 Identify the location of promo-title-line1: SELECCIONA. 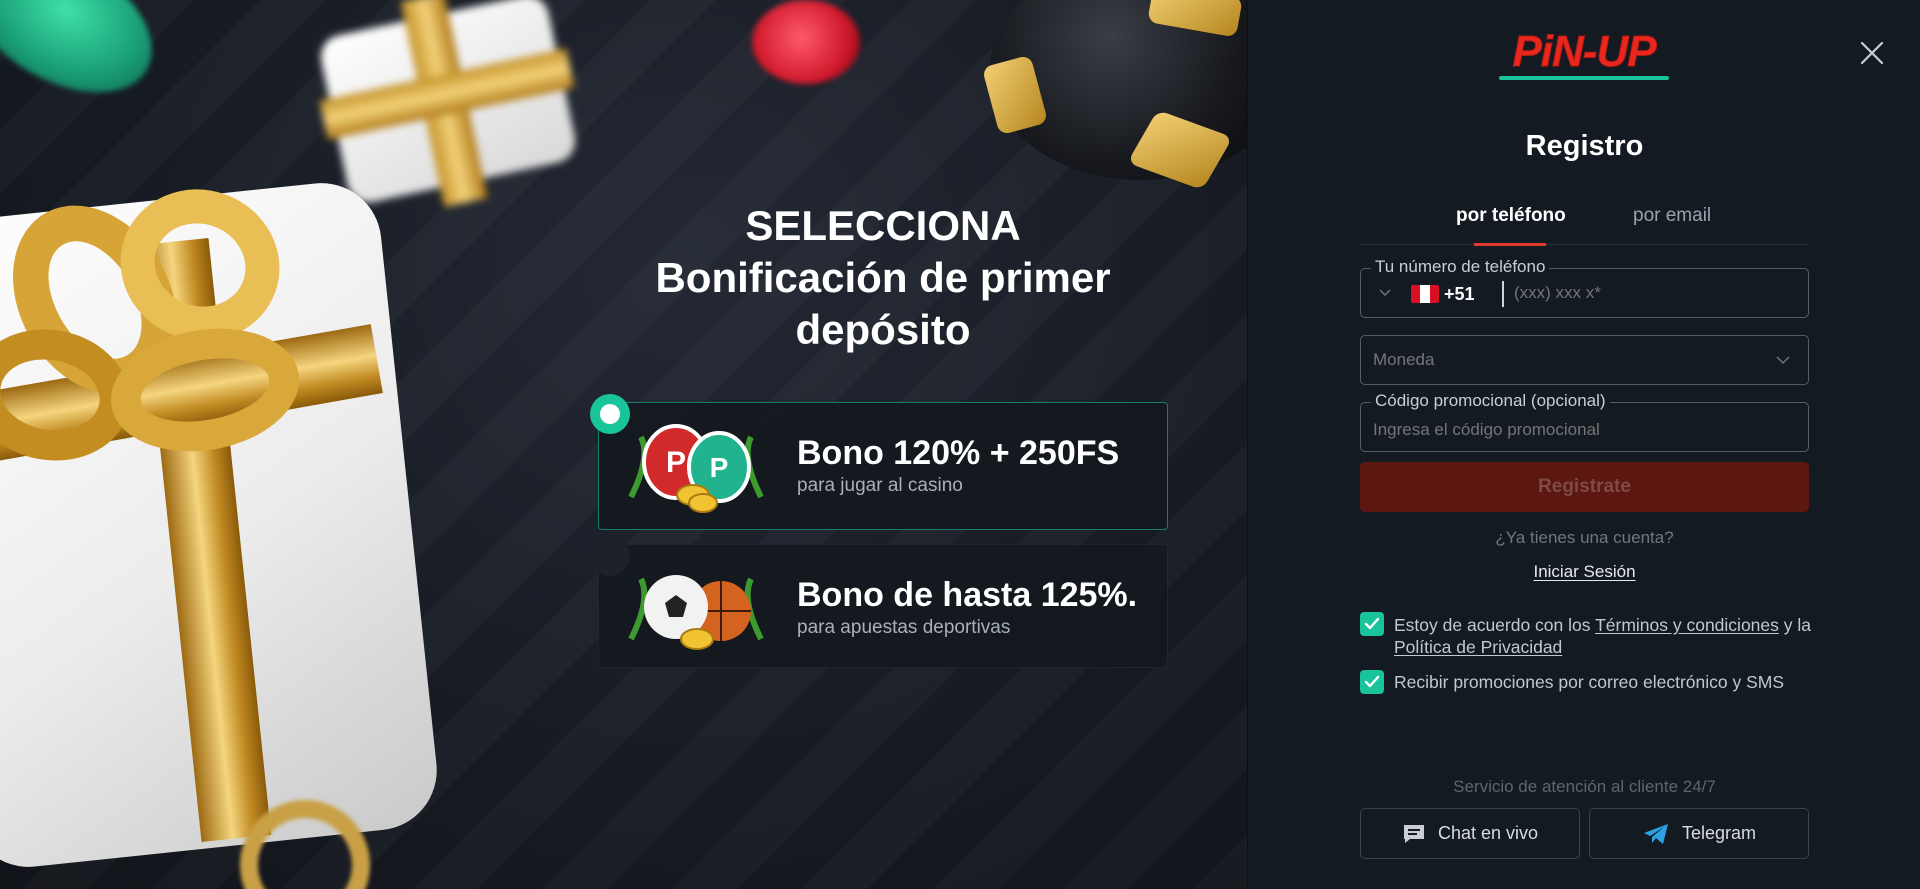
(883, 225).